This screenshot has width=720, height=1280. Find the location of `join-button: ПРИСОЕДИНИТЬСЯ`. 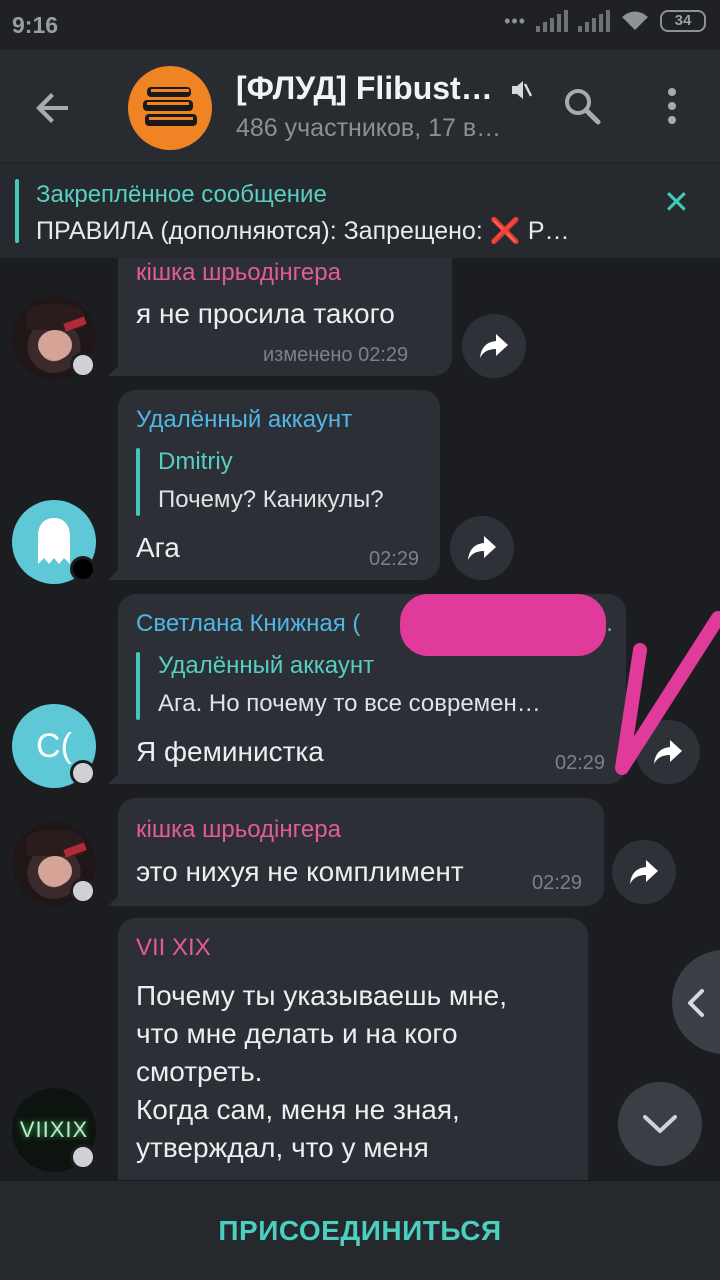

join-button: ПРИСОЕДИНИТЬСЯ is located at coordinates (359, 1231).